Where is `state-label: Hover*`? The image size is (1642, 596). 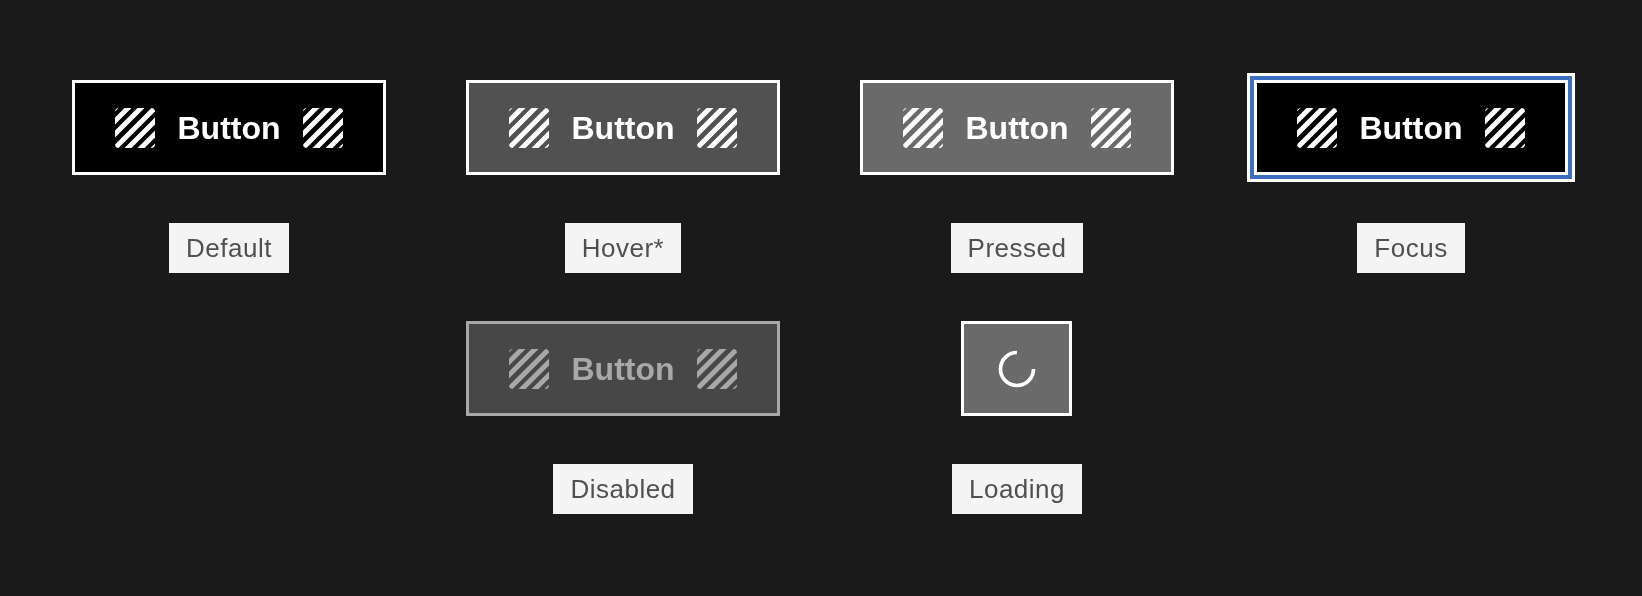 state-label: Hover* is located at coordinates (623, 248).